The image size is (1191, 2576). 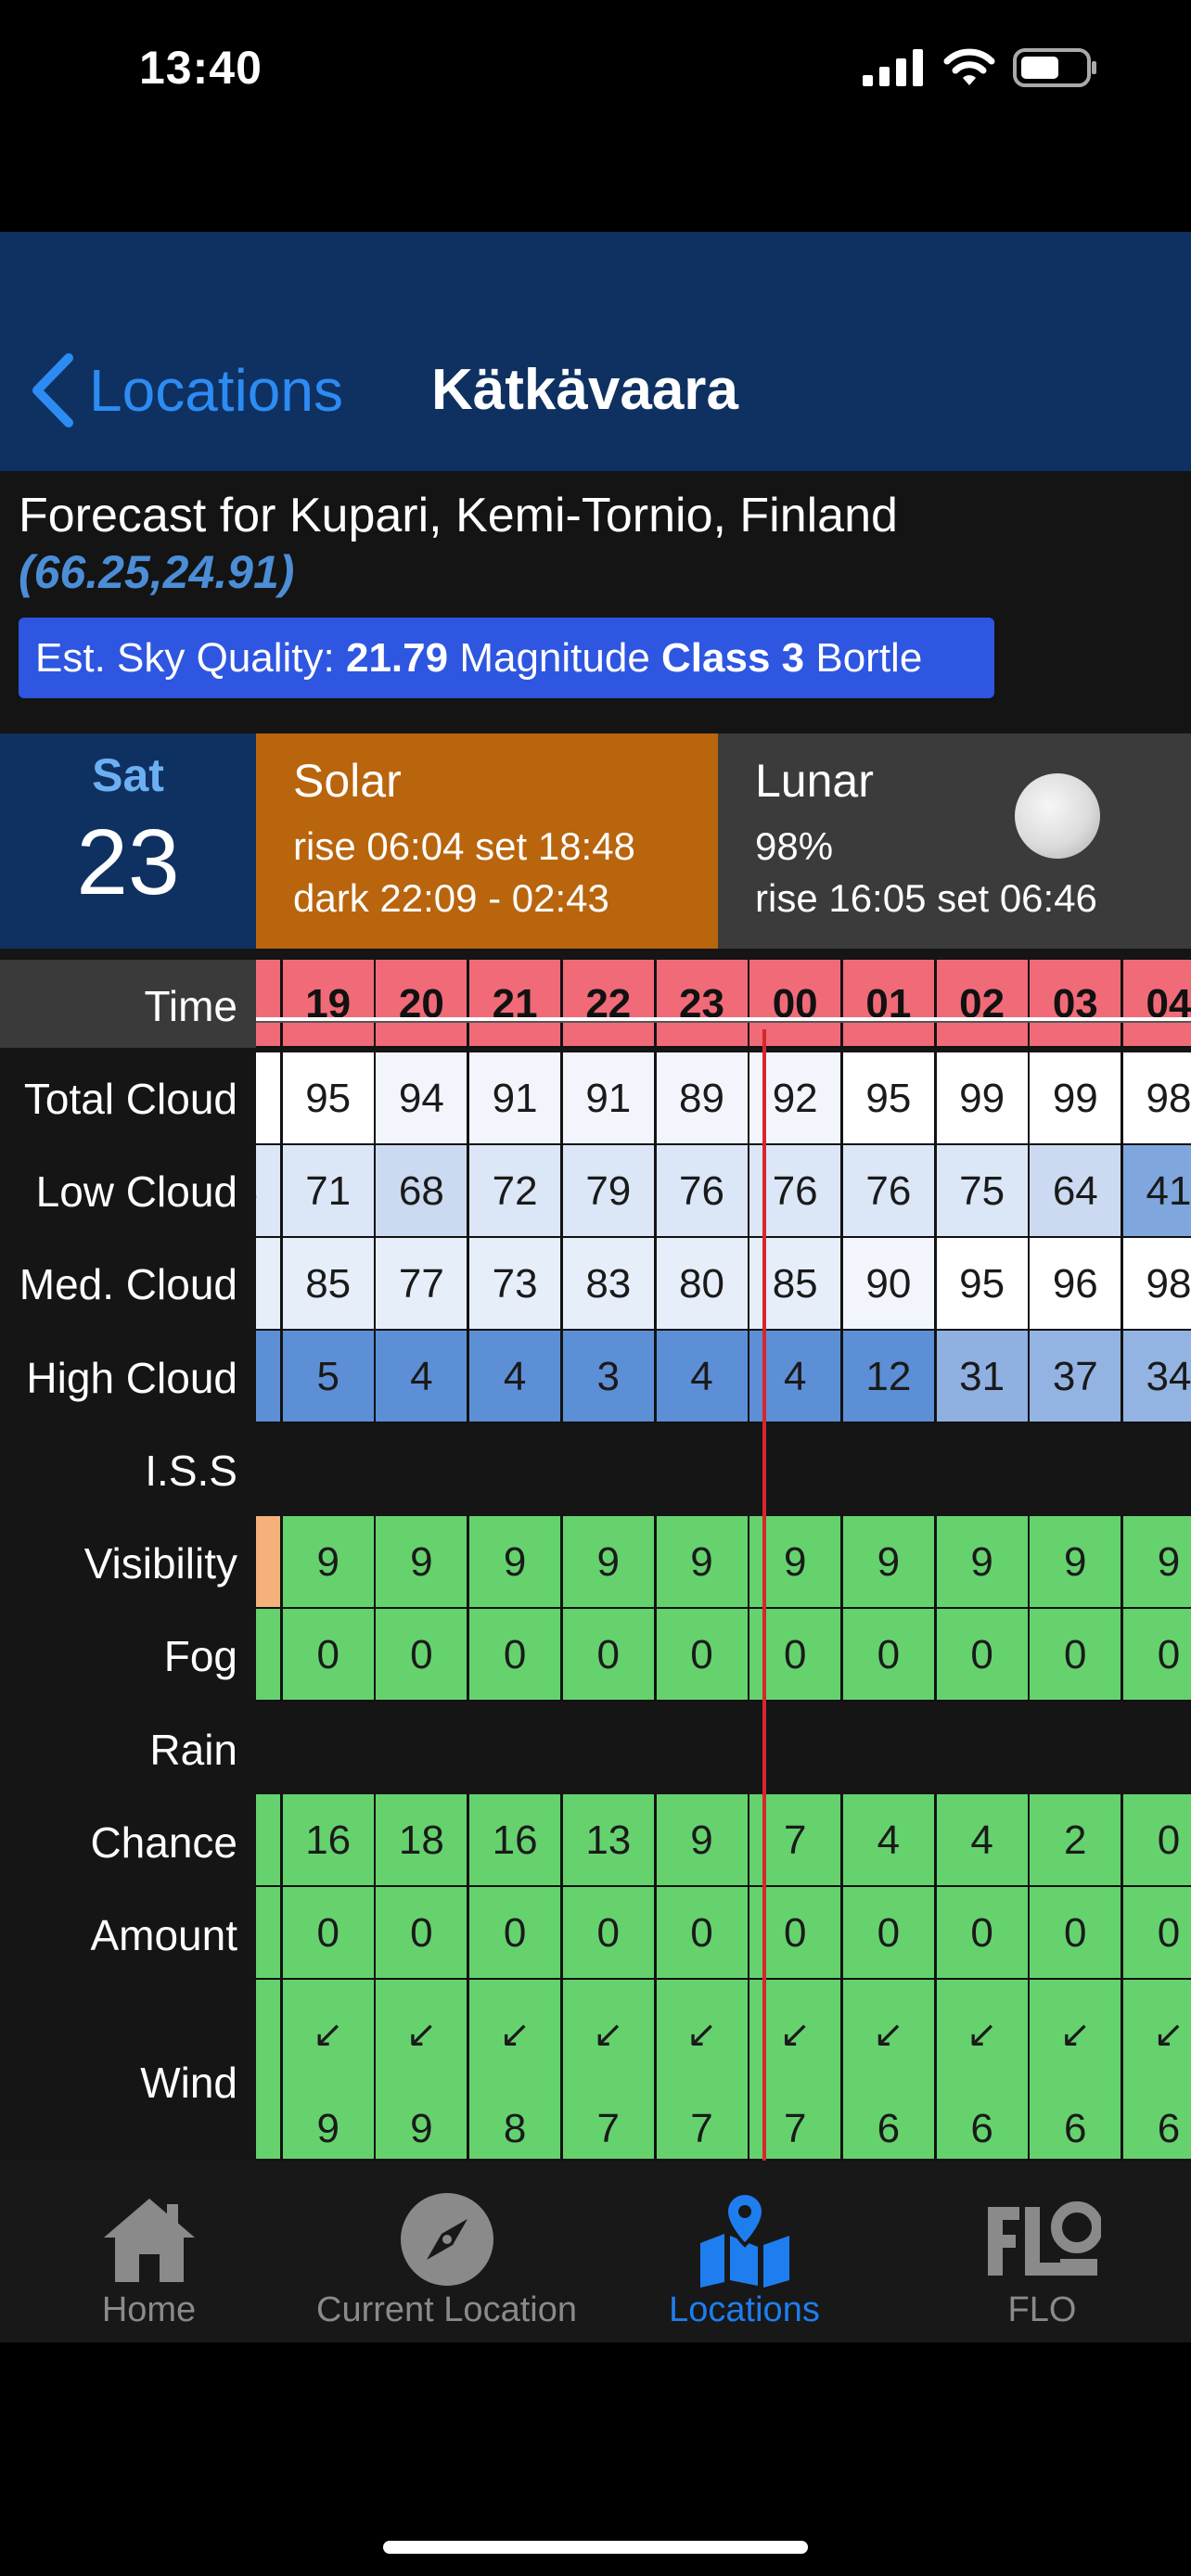 I want to click on low-cloud-cell: 41, so click(x=1157, y=1191).